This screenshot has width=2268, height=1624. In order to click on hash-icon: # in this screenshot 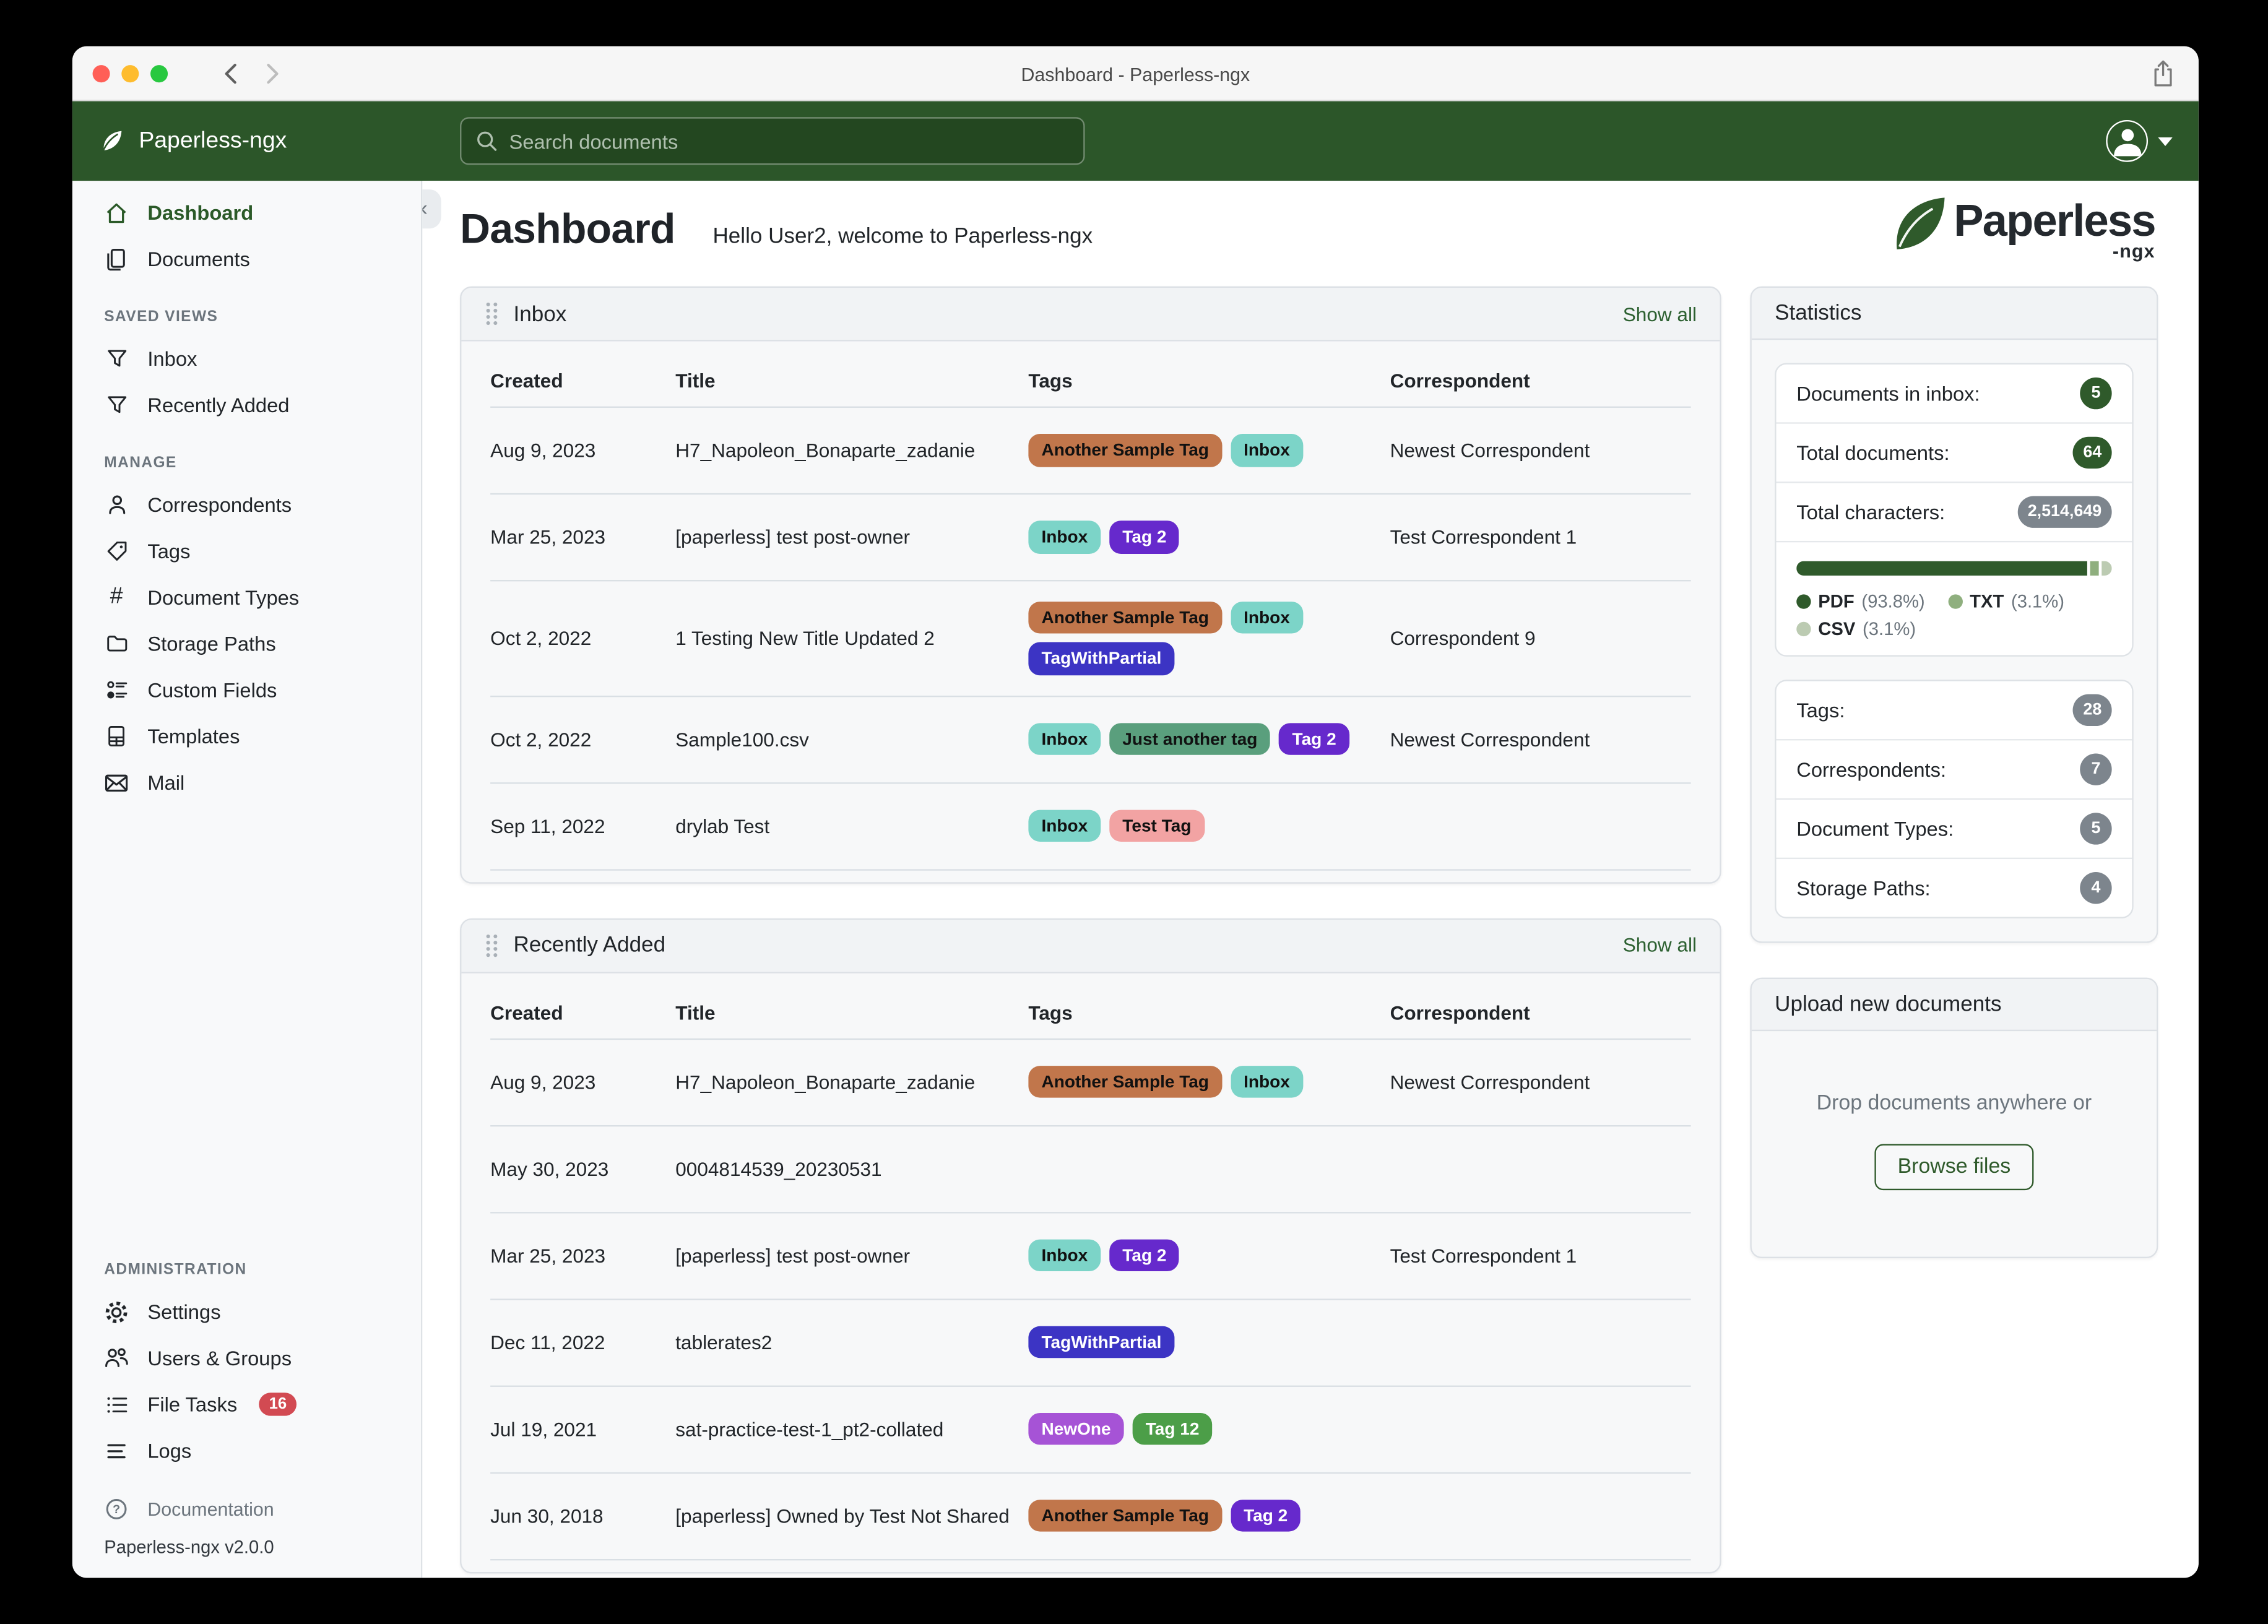, I will do `click(117, 596)`.